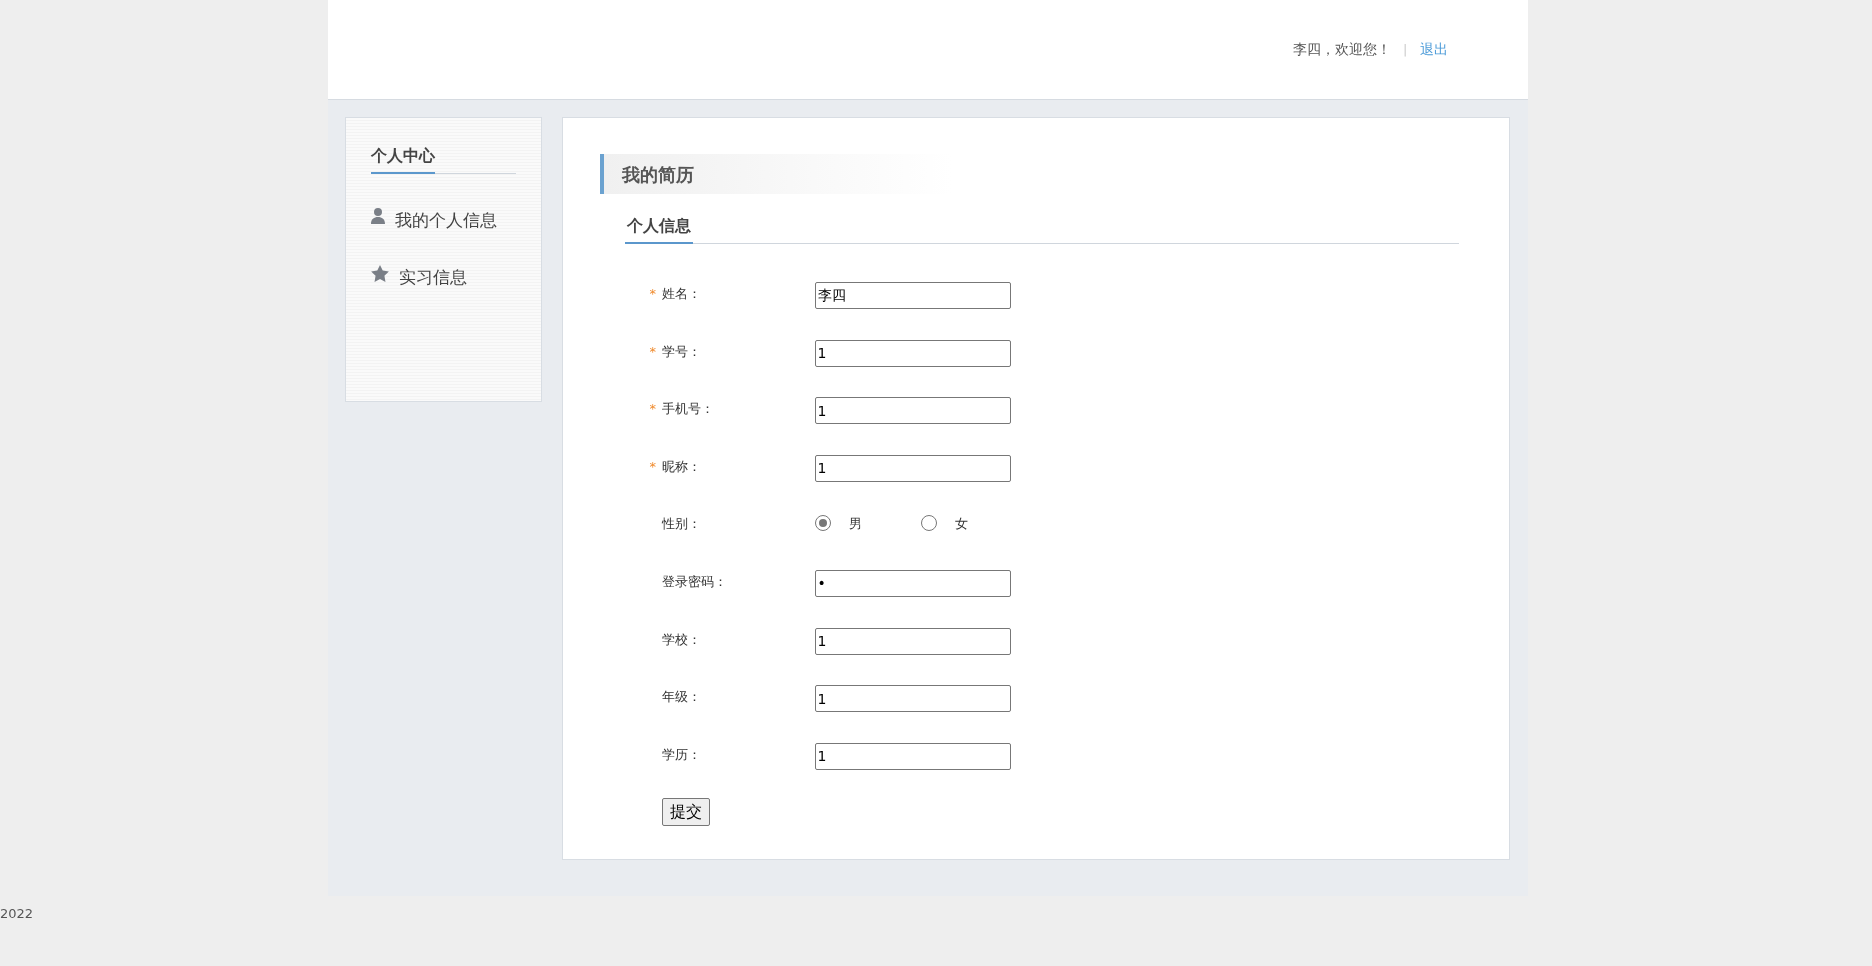  What do you see at coordinates (694, 581) in the screenshot?
I see `field-label: 登录密码：` at bounding box center [694, 581].